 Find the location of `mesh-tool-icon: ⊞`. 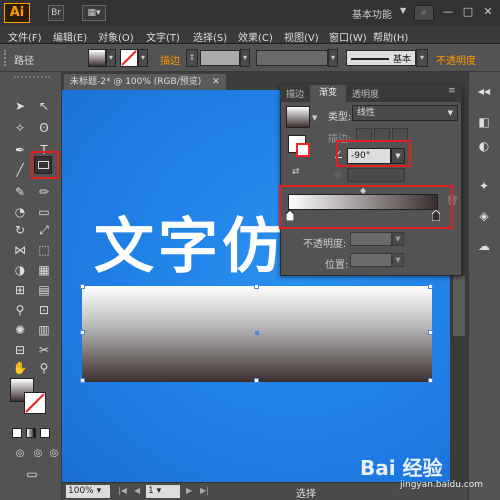

mesh-tool-icon: ⊞ is located at coordinates (20, 290).